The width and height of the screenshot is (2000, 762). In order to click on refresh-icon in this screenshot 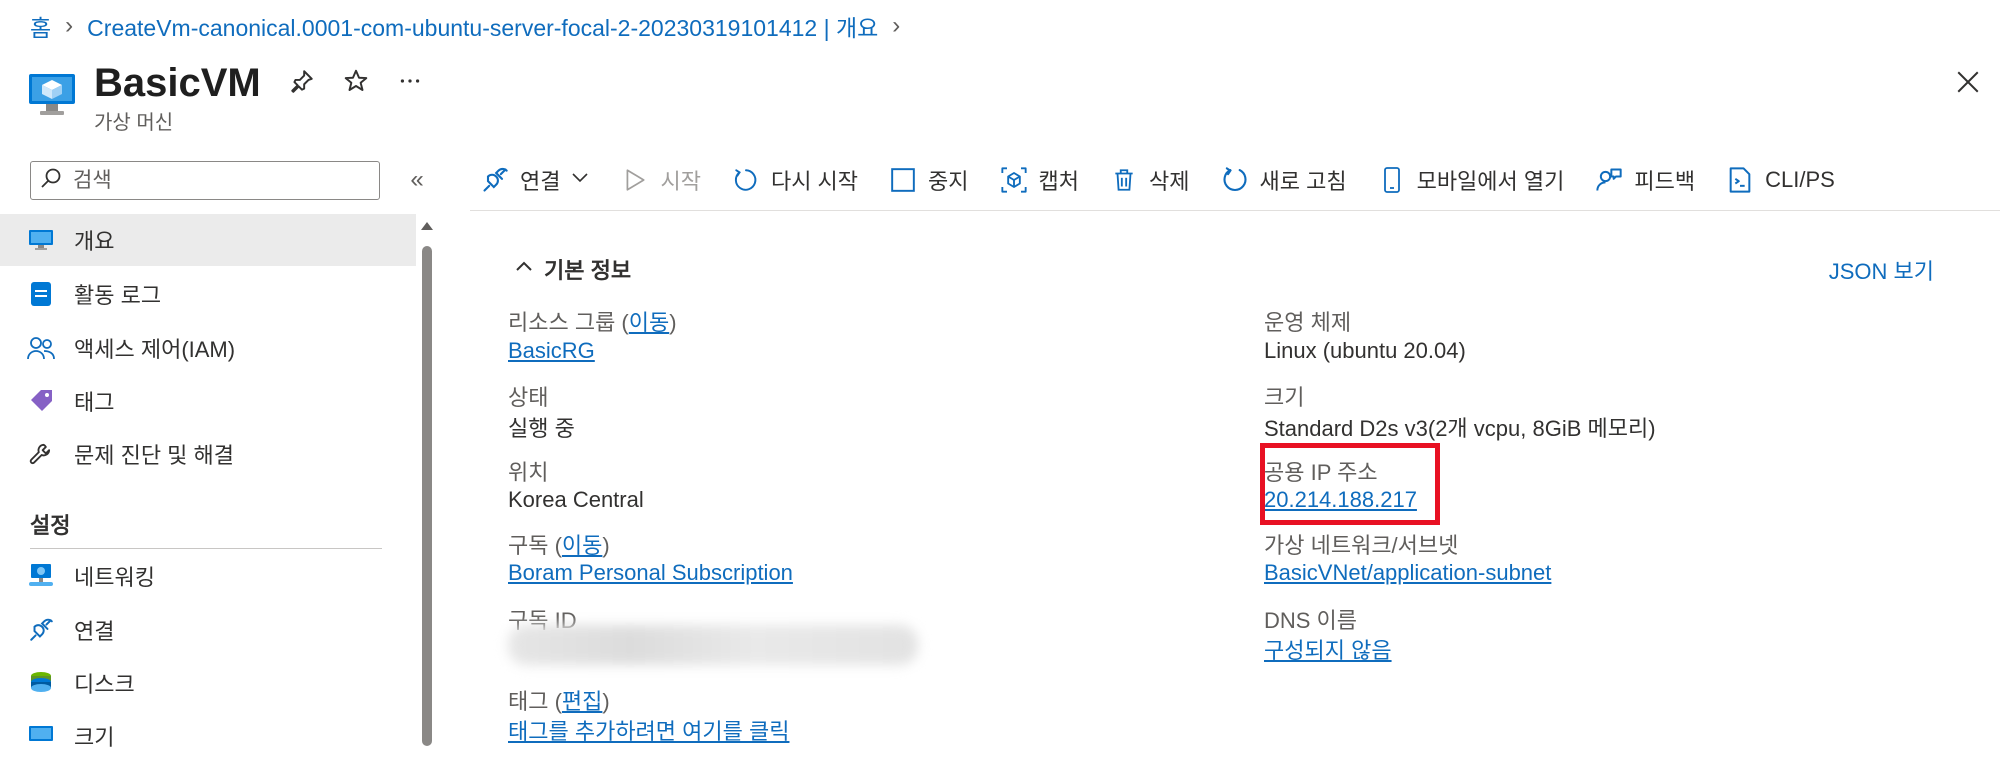, I will do `click(1235, 180)`.